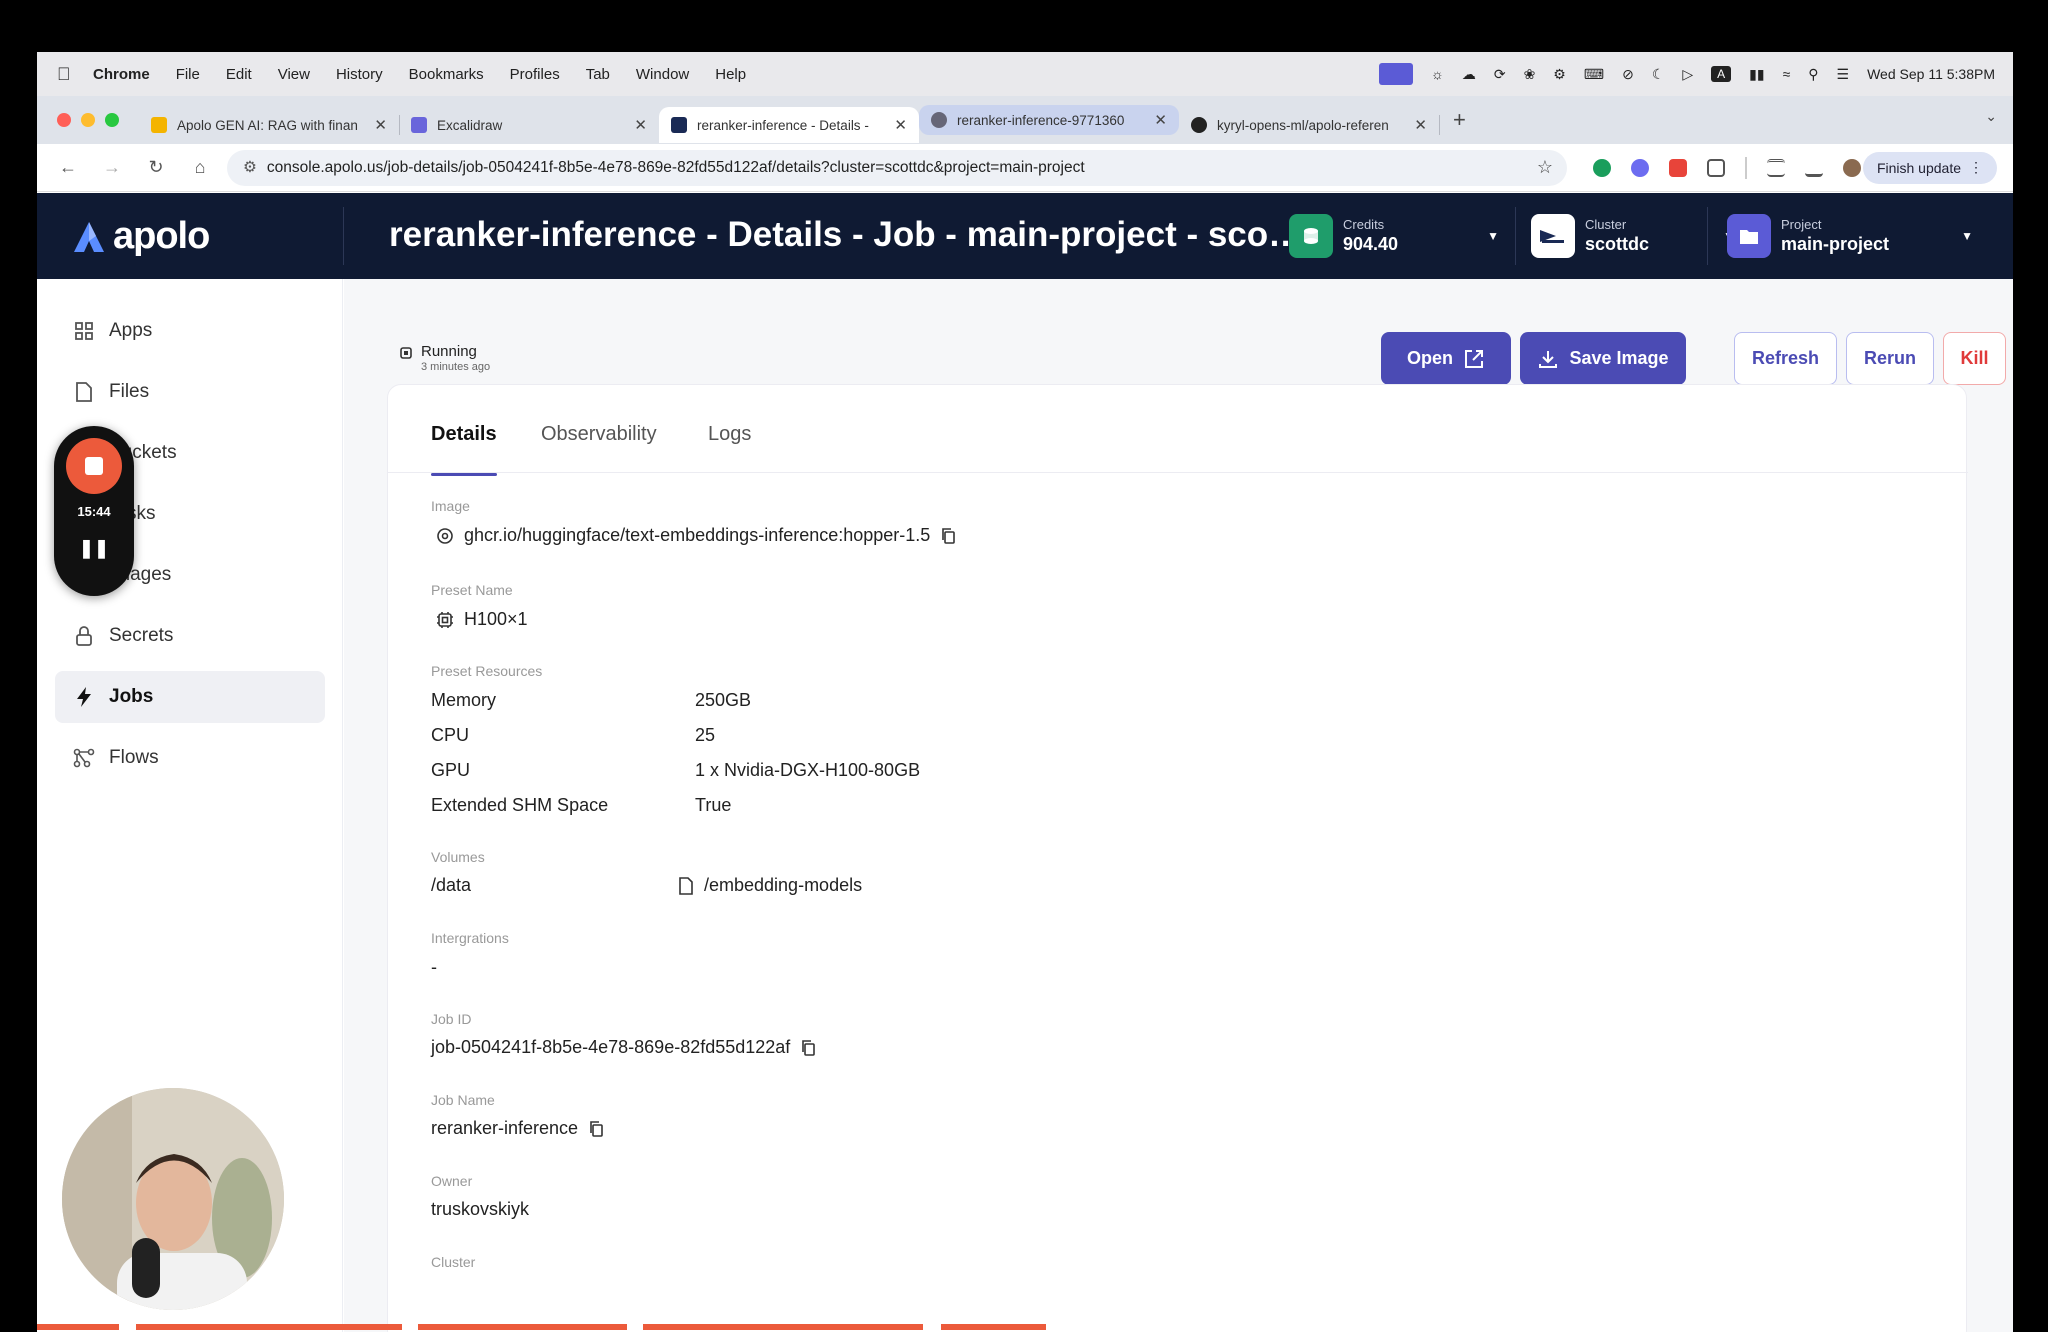 Image resolution: width=2048 pixels, height=1332 pixels. I want to click on finish-update-button: Finish update ⋮, so click(1929, 167).